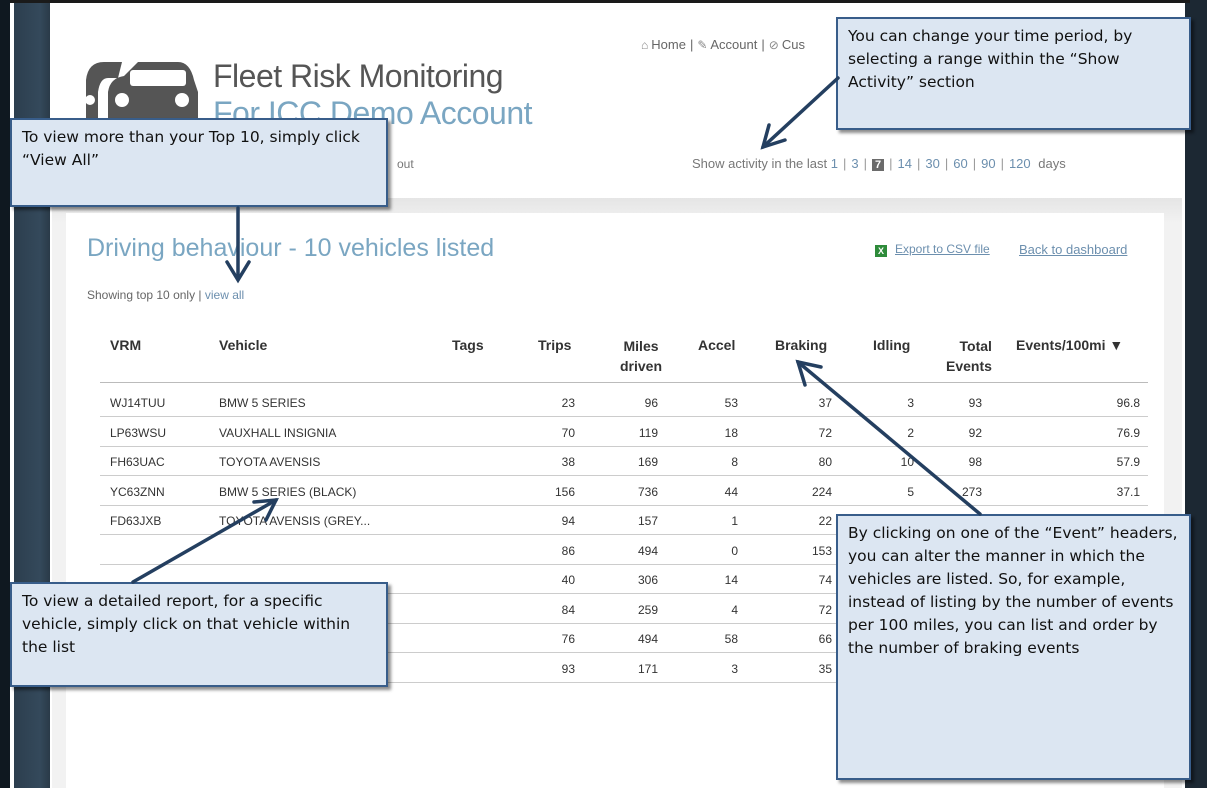  I want to click on table-cell-miles: 306, so click(648, 580).